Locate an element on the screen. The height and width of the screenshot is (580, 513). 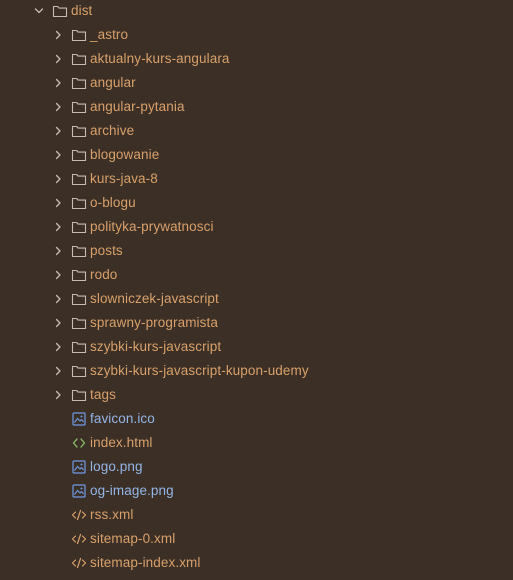
tree-label-slowniczek-javascript: slowniczek-javascript is located at coordinates (154, 298).